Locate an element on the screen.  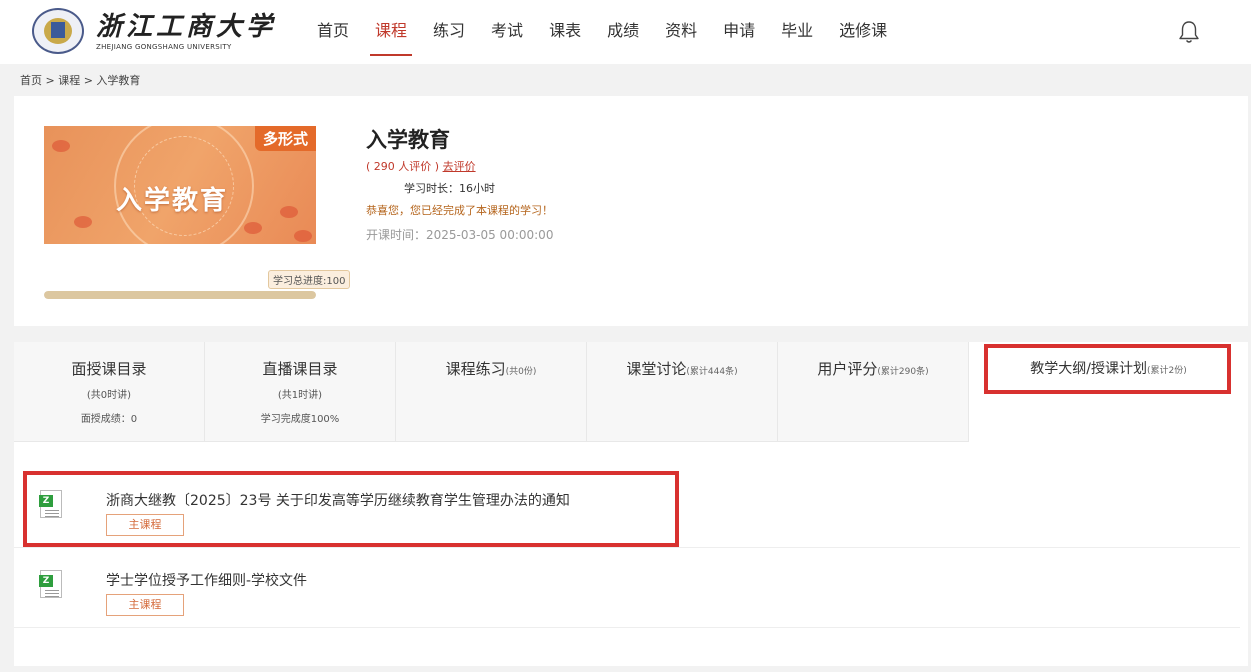
syllabus-tab-highlight is located at coordinates (1107, 369).